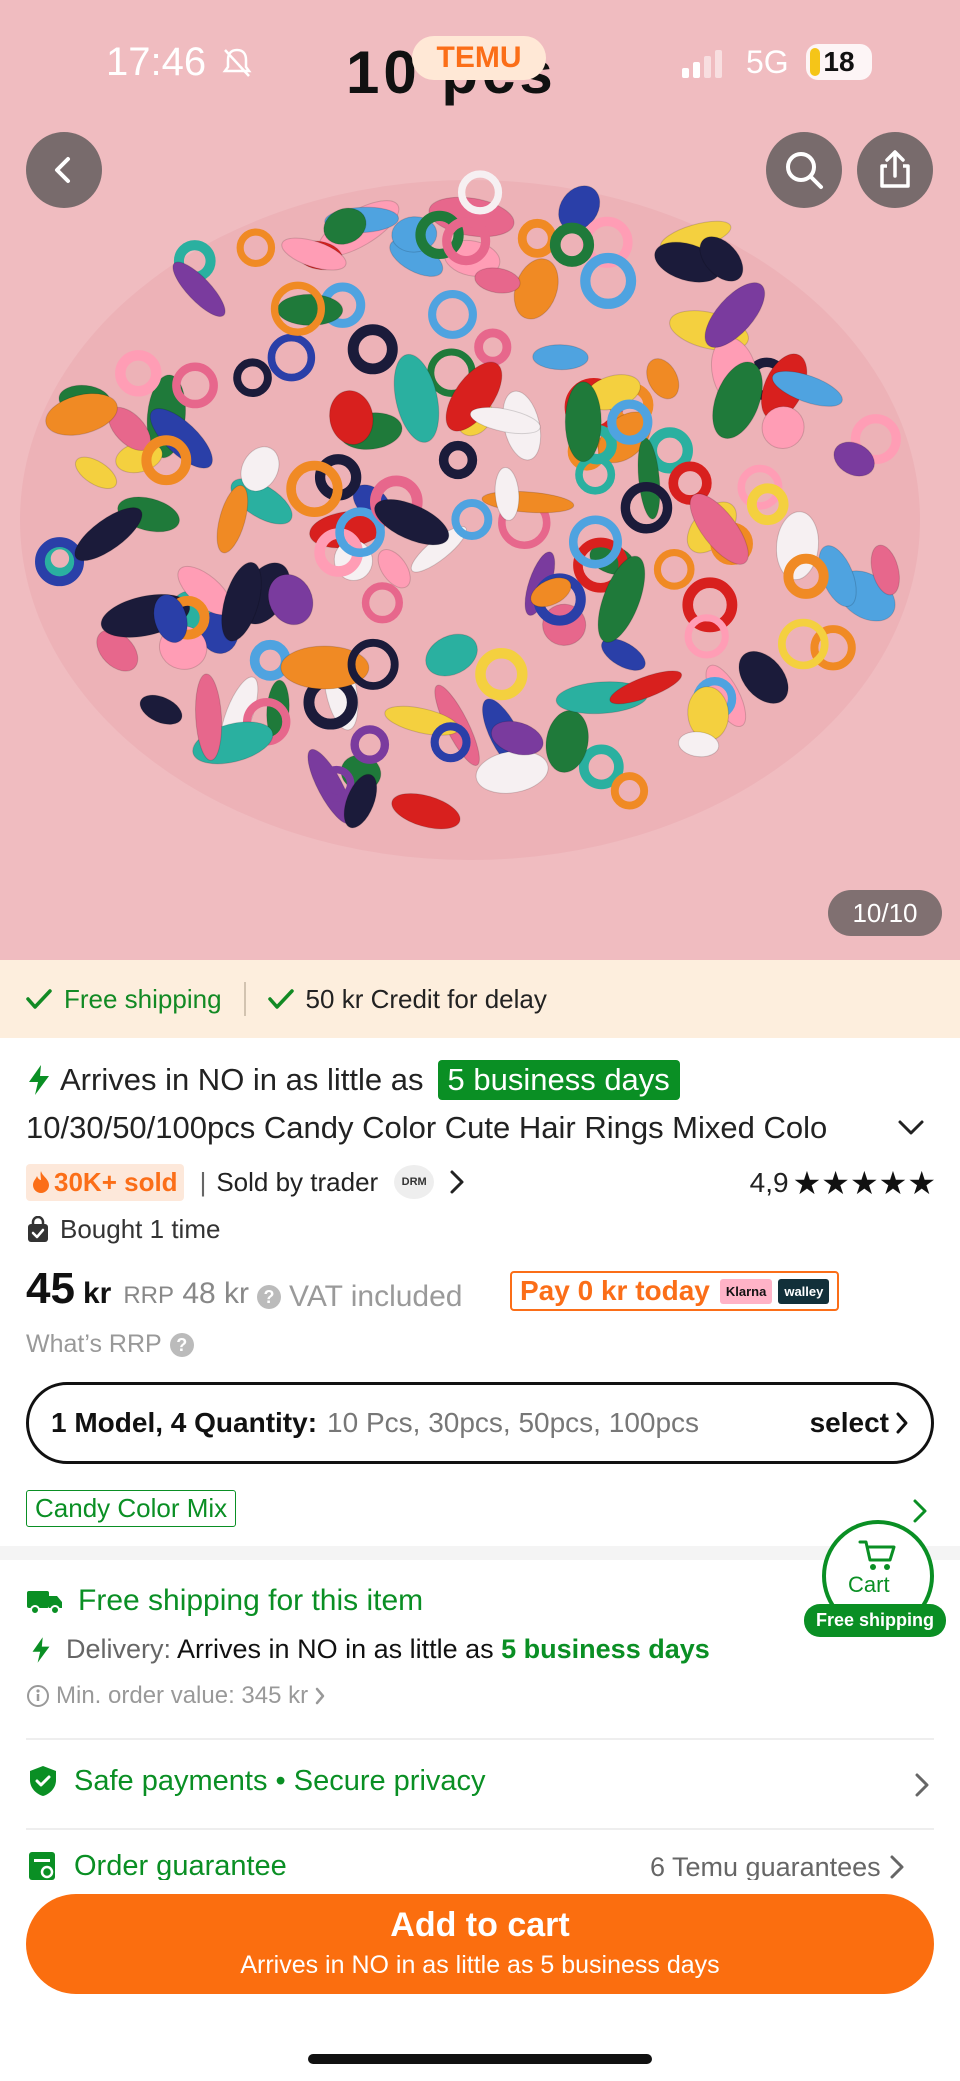  I want to click on info-icon, so click(38, 1696).